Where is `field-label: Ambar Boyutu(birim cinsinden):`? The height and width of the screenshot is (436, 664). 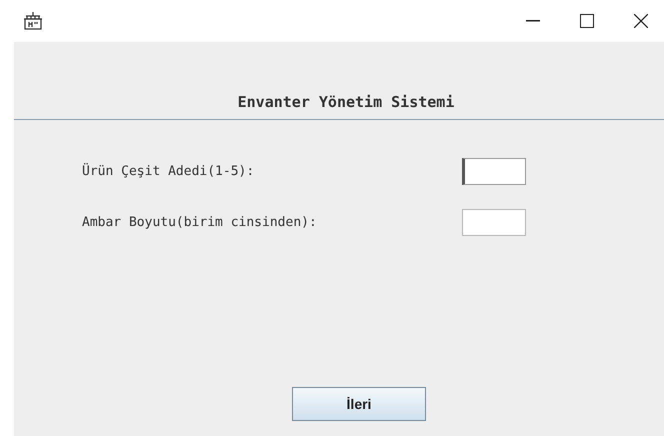
field-label: Ambar Boyutu(birim cinsinden): is located at coordinates (199, 222).